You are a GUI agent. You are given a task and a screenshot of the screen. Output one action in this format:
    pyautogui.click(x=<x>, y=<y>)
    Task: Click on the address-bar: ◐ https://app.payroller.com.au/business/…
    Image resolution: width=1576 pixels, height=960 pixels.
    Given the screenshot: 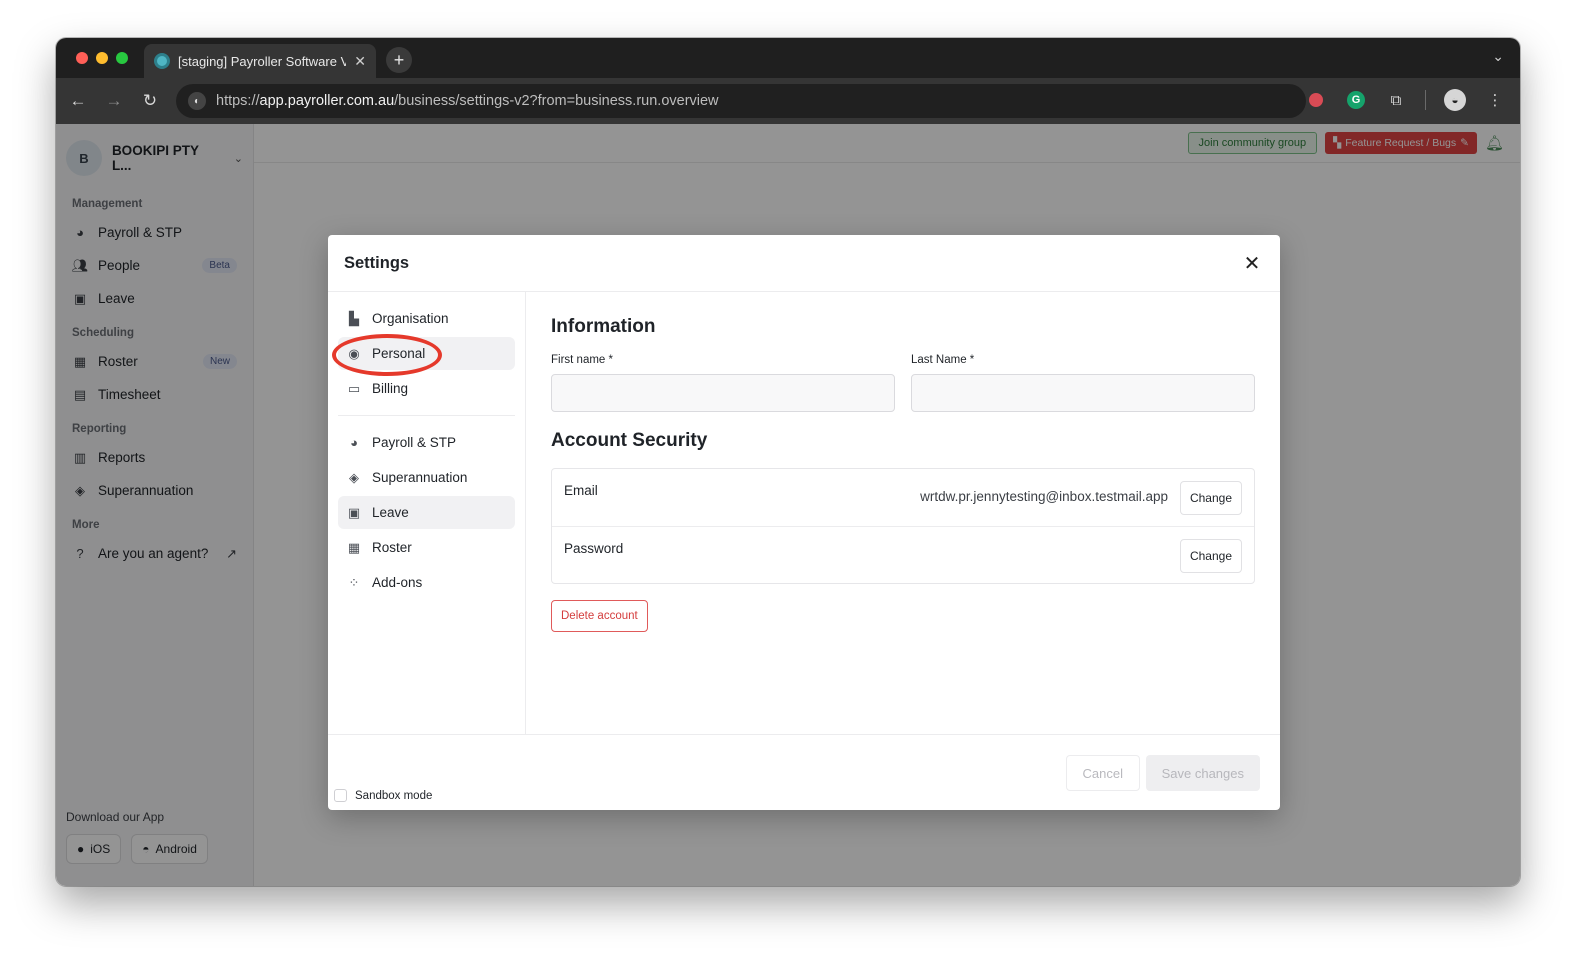 What is the action you would take?
    pyautogui.click(x=741, y=101)
    